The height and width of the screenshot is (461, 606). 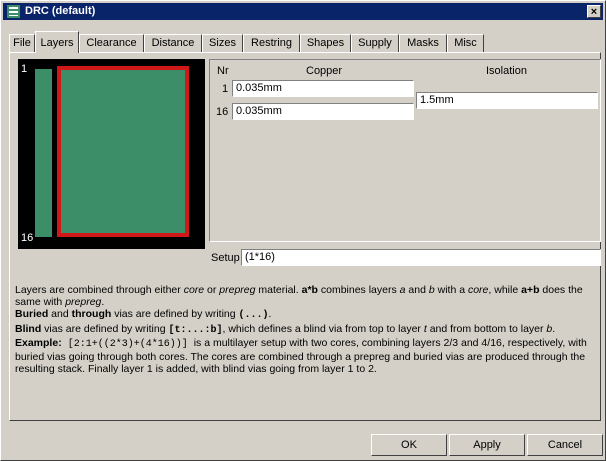 What do you see at coordinates (222, 112) in the screenshot?
I see `row-16-nr: 16` at bounding box center [222, 112].